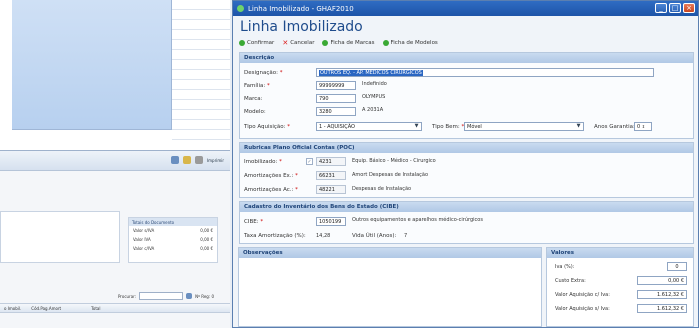 The width and height of the screenshot is (699, 328). Describe the element at coordinates (570, 281) in the screenshot. I see `custo-extra-label: Custo Extra:` at that location.